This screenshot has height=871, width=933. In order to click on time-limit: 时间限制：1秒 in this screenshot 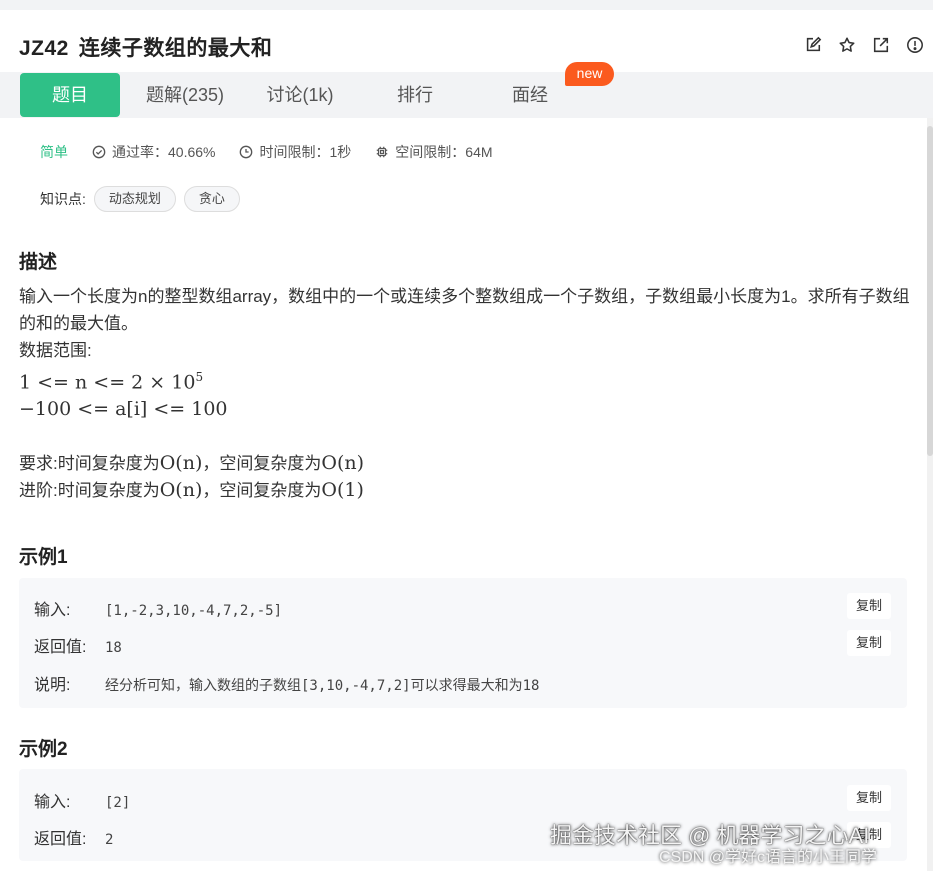, I will do `click(295, 152)`.